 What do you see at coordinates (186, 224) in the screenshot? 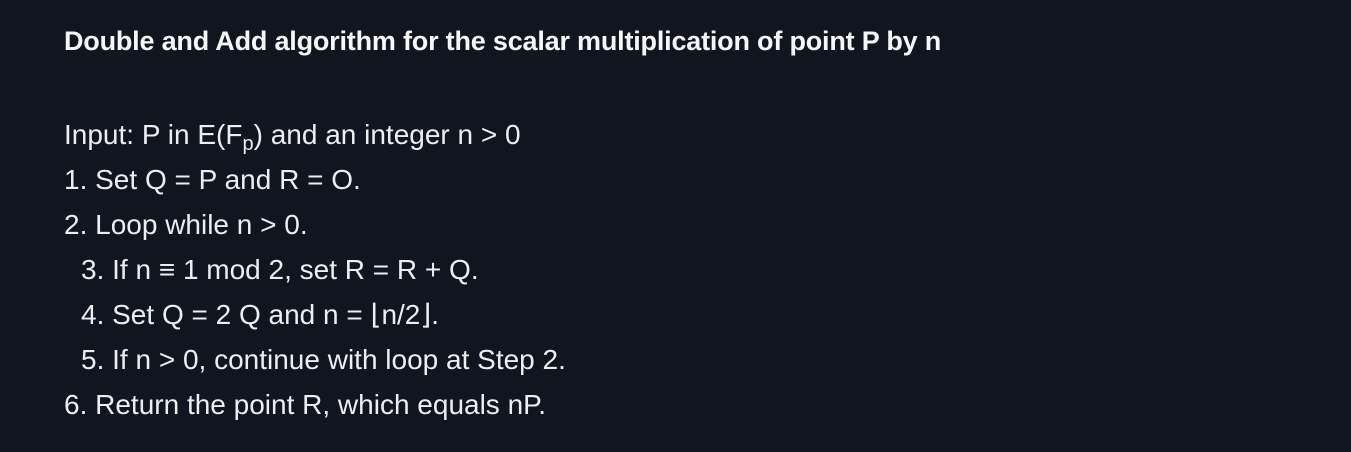
I see `step-2: 2. Loop while n > 0.` at bounding box center [186, 224].